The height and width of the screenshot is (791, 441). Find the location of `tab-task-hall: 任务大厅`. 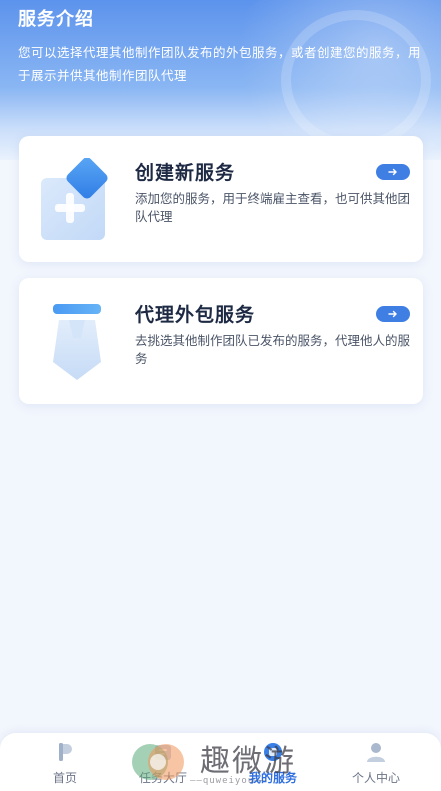

tab-task-hall: 任务大厅 is located at coordinates (163, 762).